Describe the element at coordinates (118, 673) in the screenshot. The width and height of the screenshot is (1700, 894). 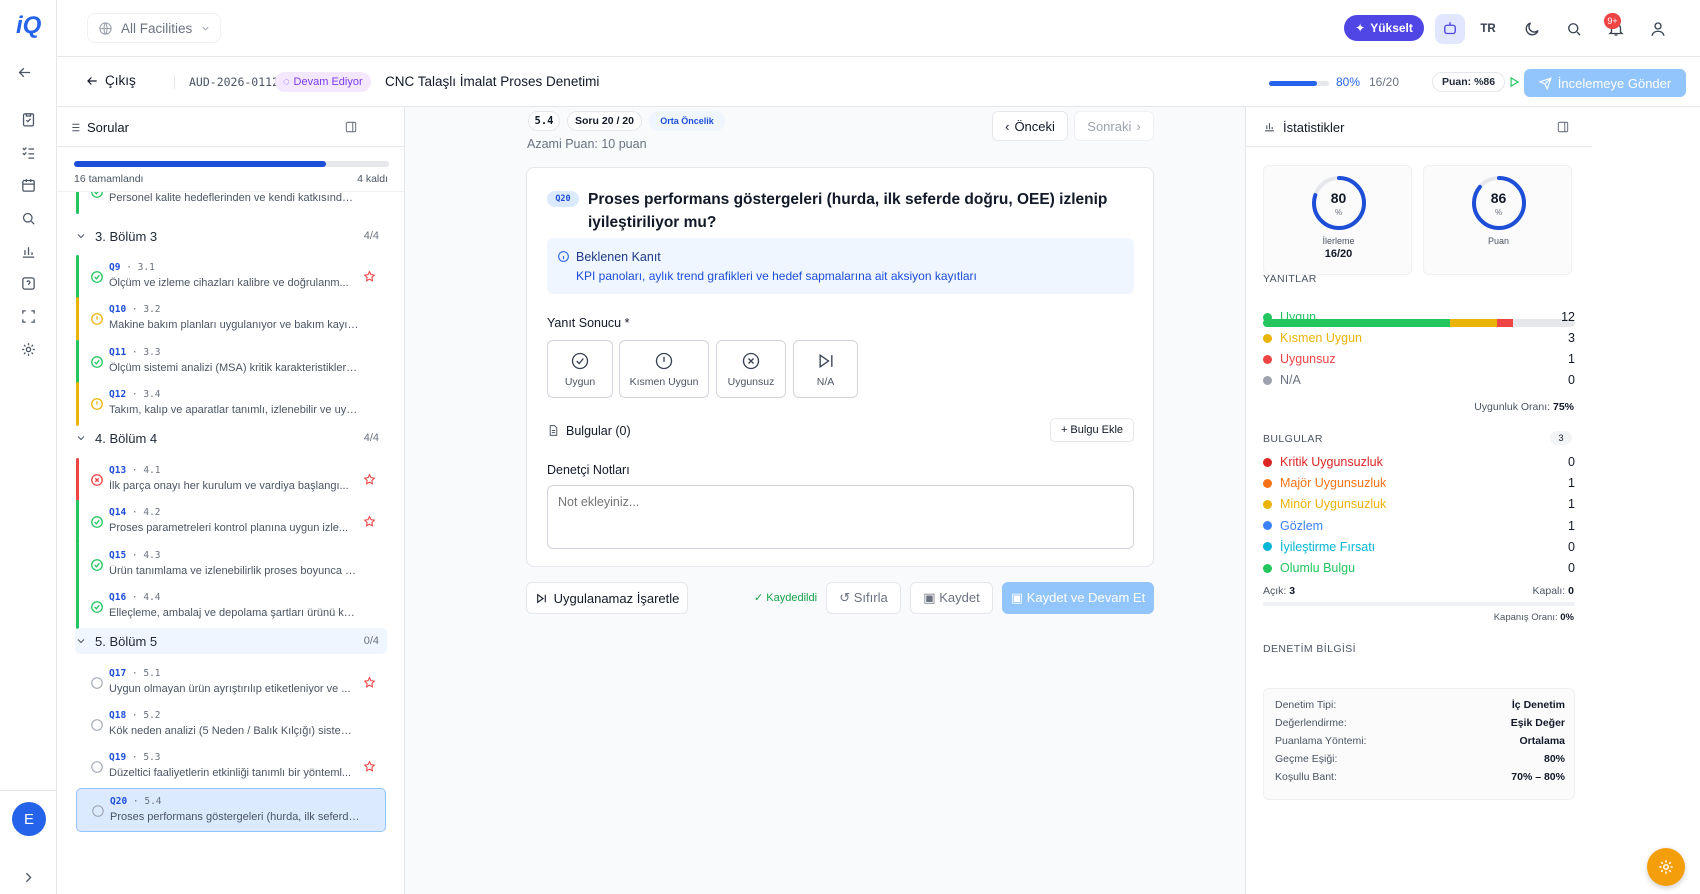
I see `question-code-label: Q17` at that location.